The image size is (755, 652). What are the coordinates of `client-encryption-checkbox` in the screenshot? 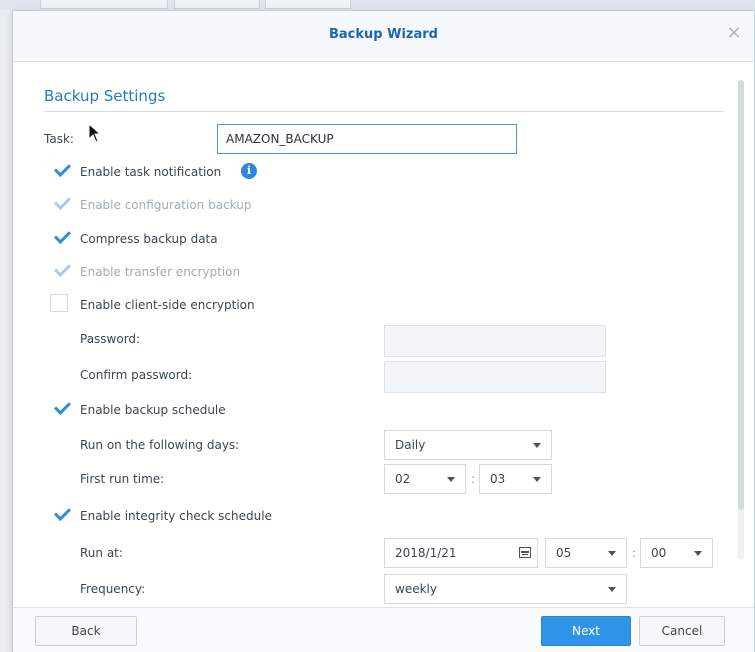 It's located at (59, 303).